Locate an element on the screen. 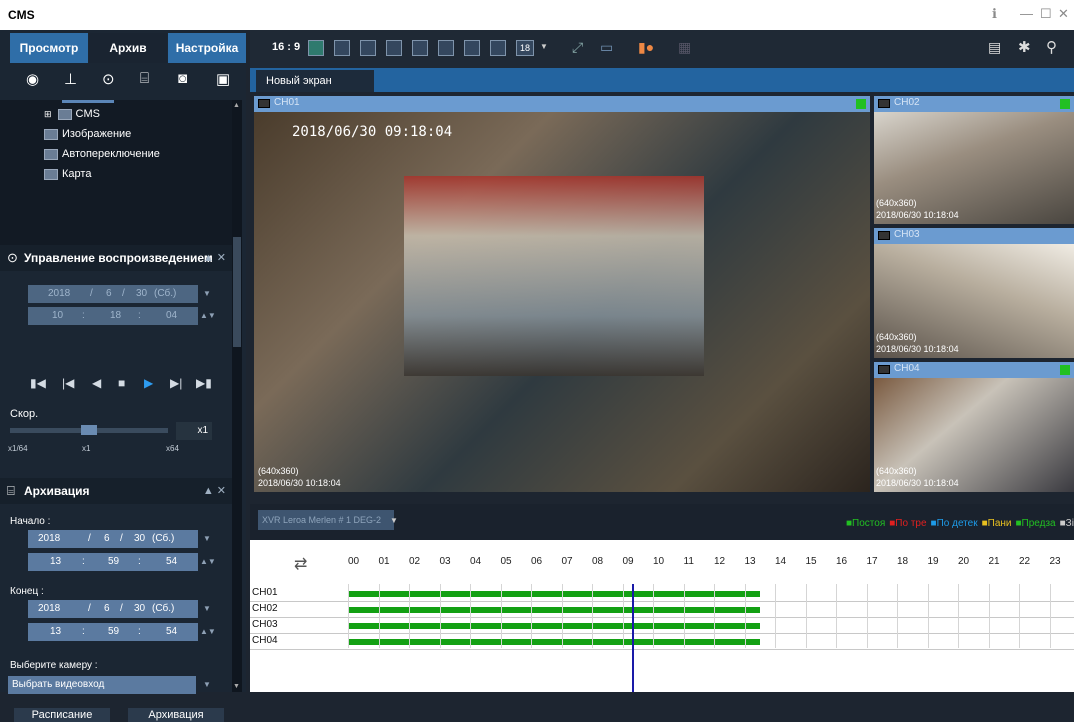  archive-icon: ⌸ is located at coordinates (144, 78).